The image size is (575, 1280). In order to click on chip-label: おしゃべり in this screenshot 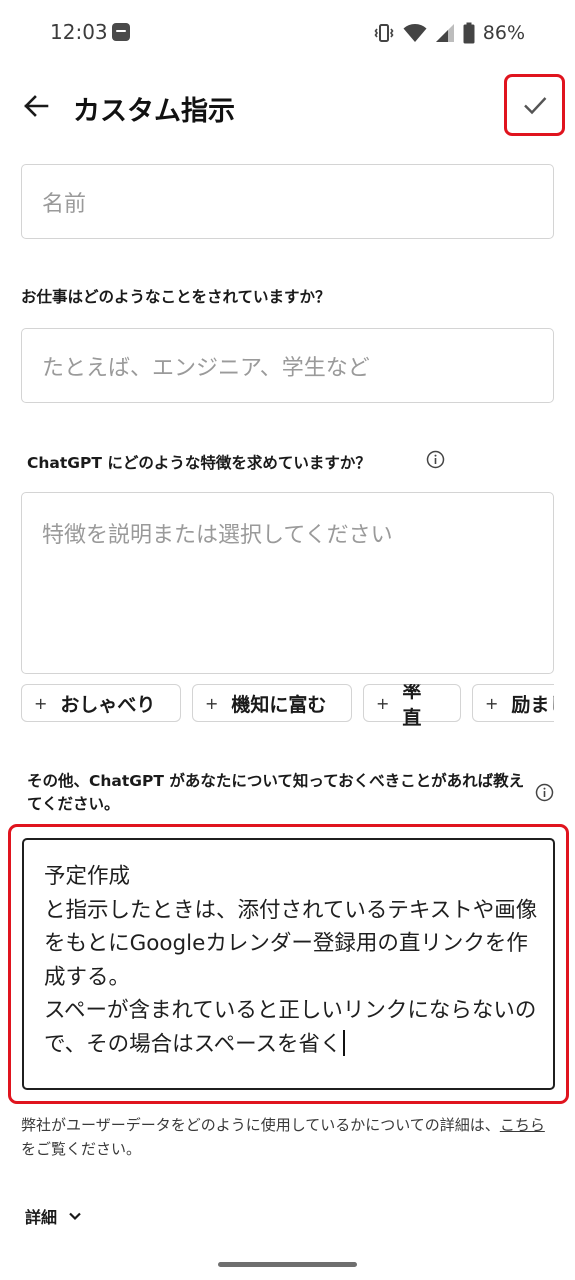, I will do `click(108, 704)`.